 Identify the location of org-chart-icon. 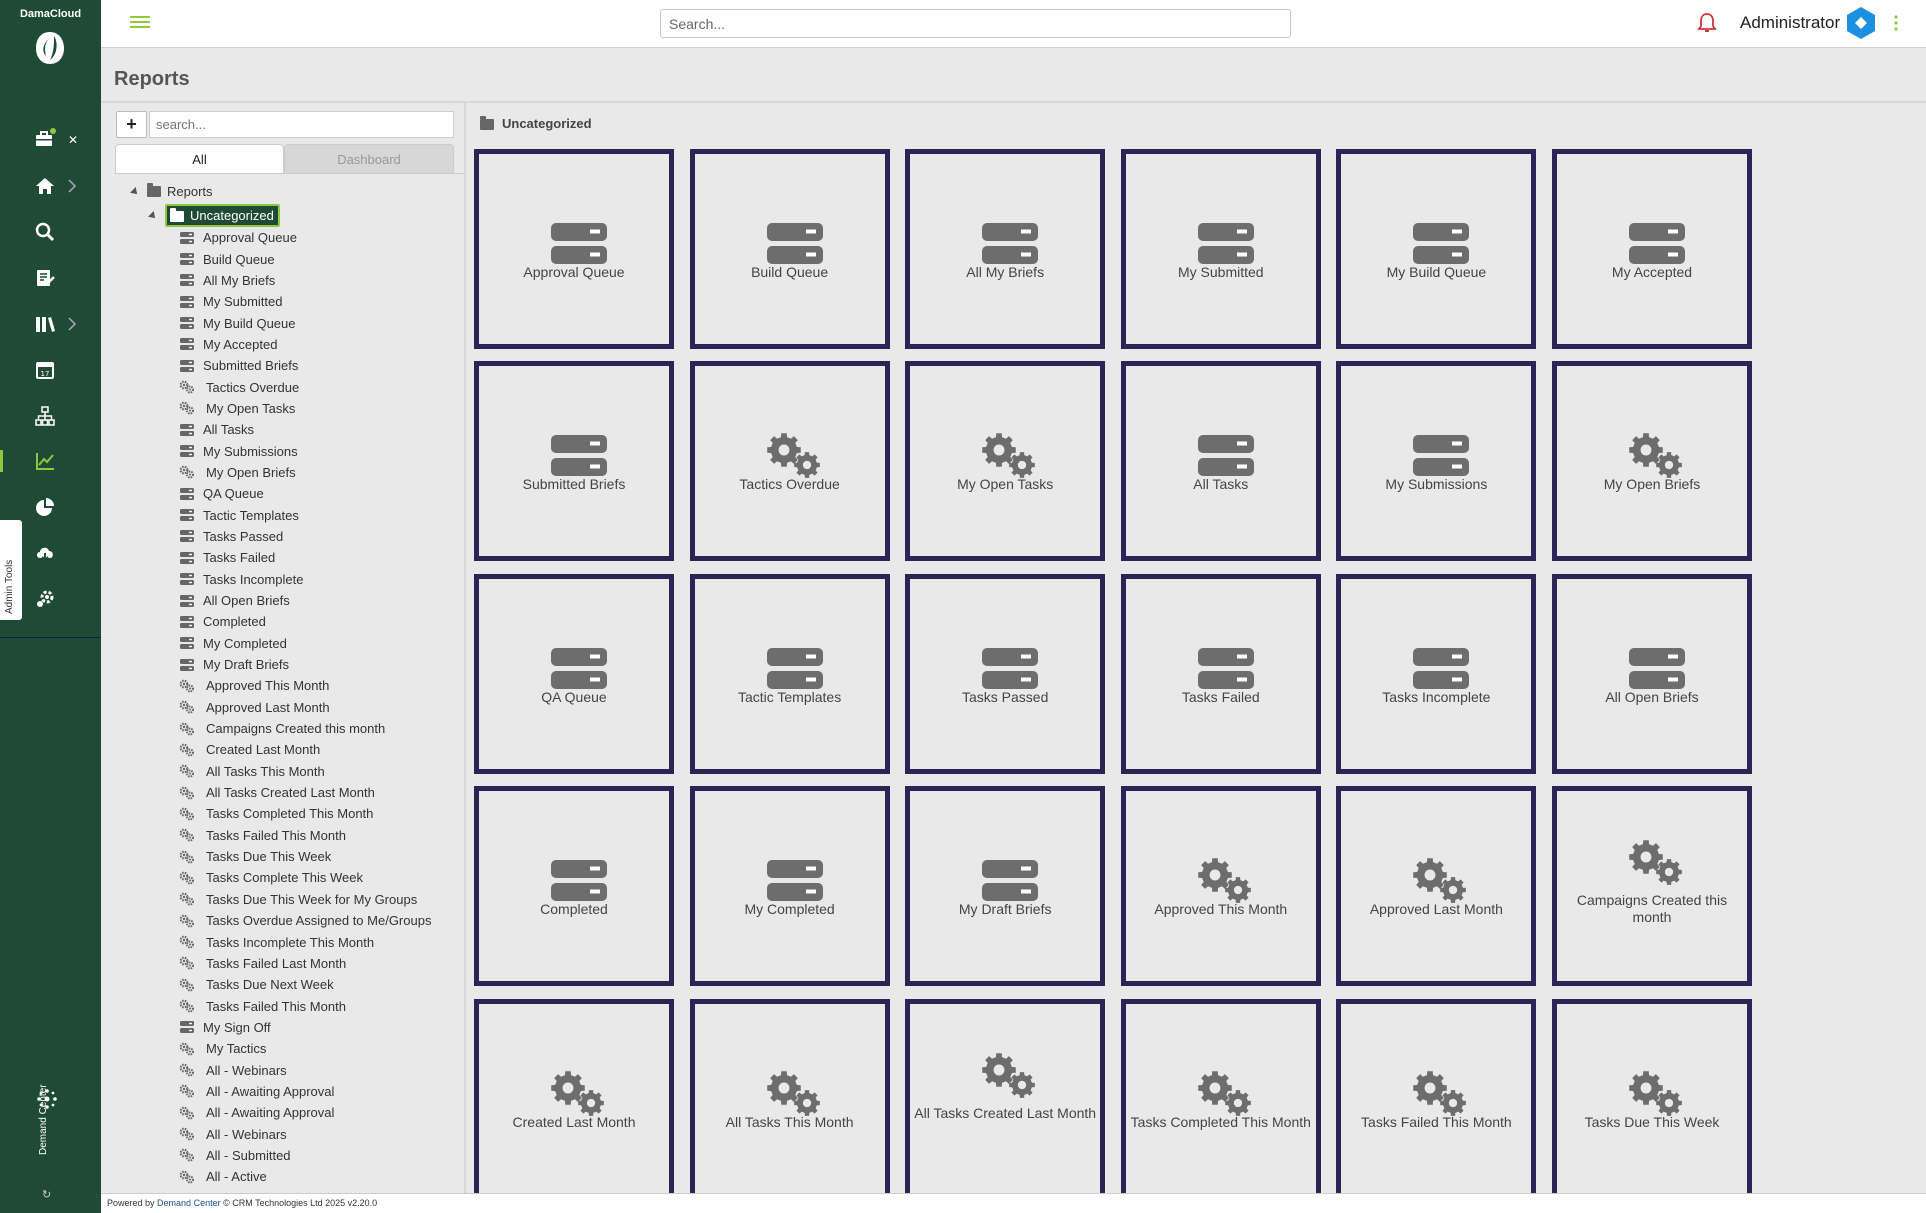
(45, 416).